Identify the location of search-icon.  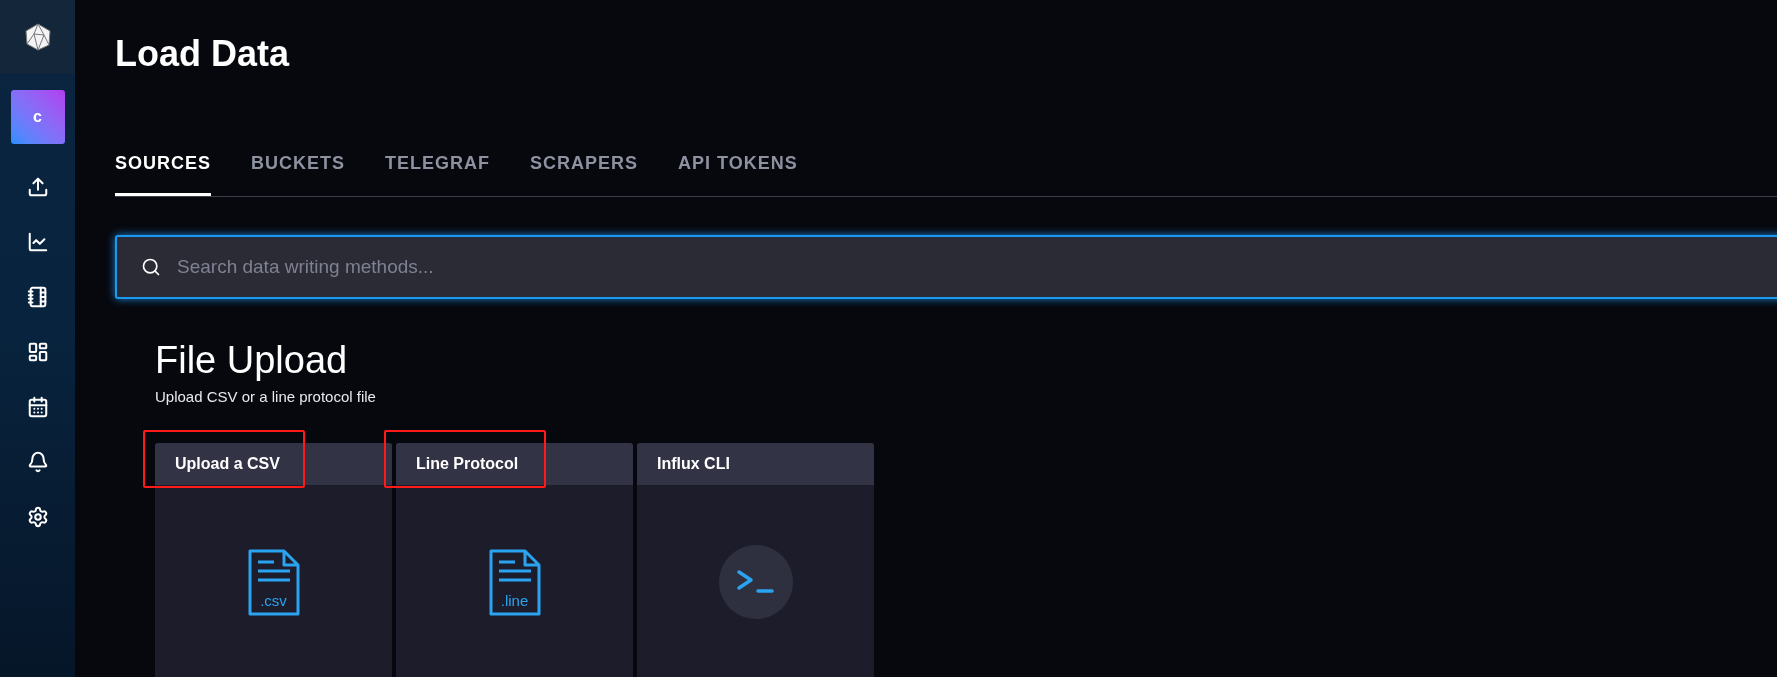
(151, 267).